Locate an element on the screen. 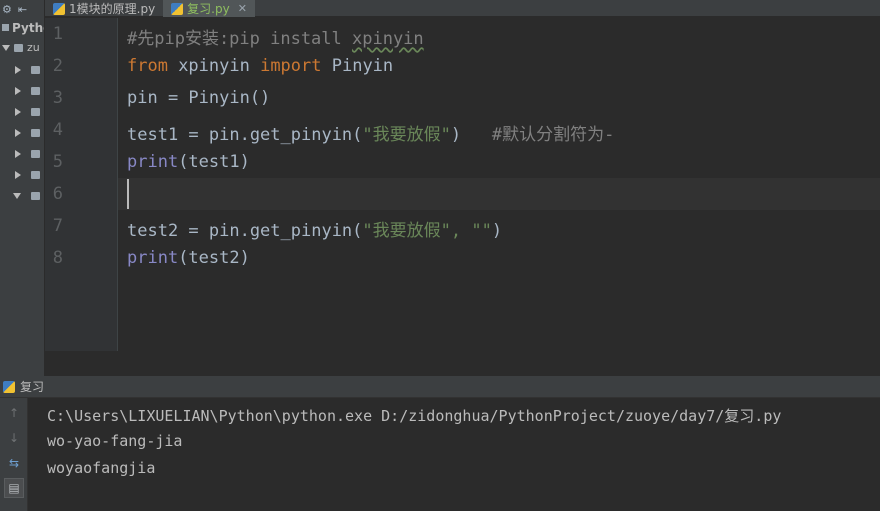 The image size is (880, 511). code-line: print(test2) is located at coordinates (188, 258).